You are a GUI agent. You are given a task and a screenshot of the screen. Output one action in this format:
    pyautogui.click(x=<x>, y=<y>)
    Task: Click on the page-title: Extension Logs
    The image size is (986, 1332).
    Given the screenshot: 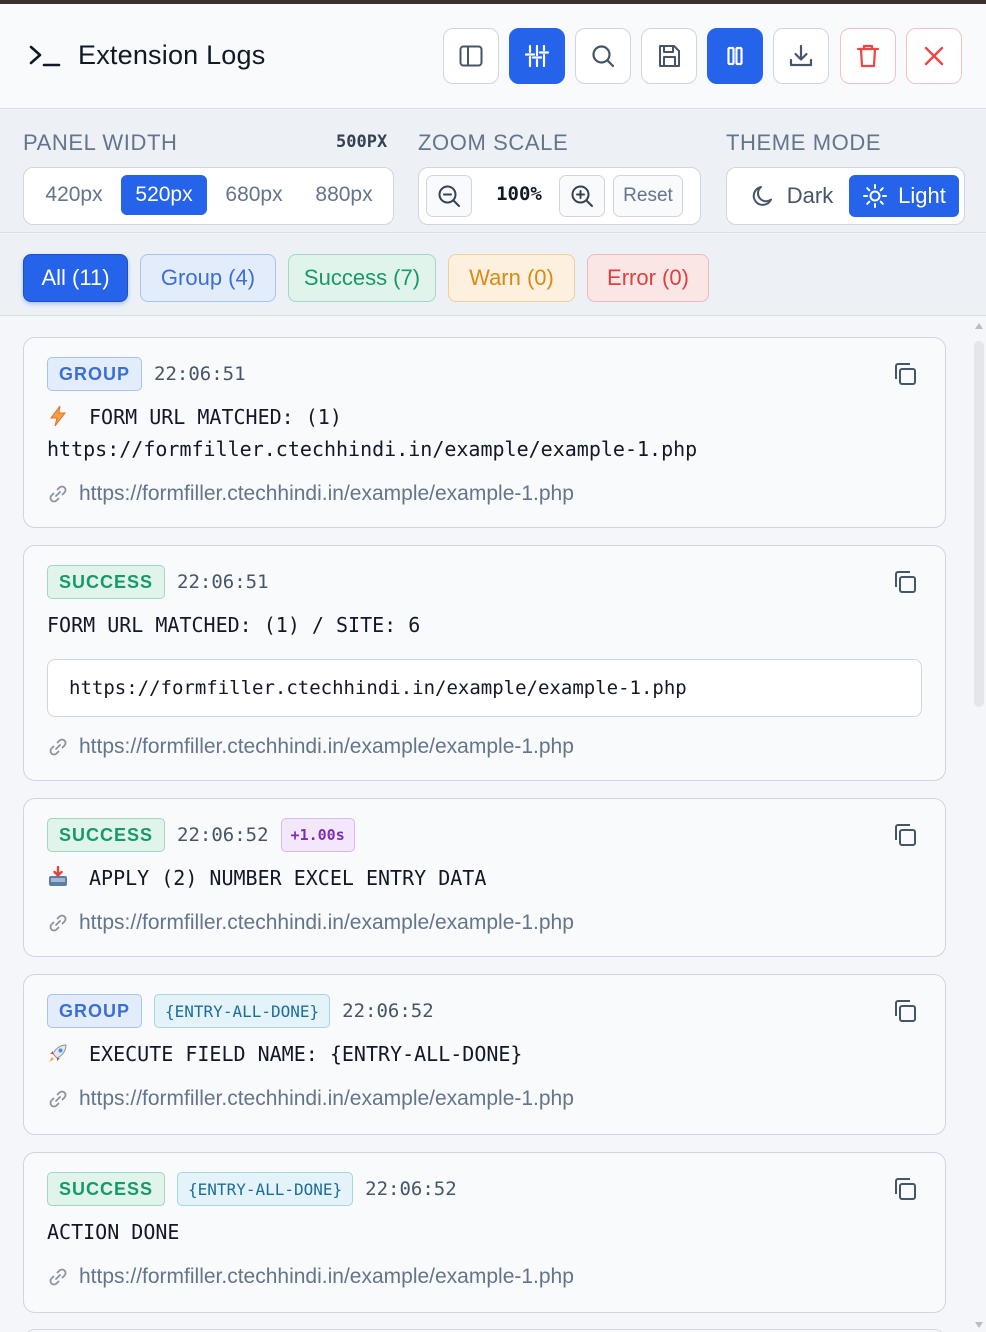 What is the action you would take?
    pyautogui.click(x=172, y=55)
    